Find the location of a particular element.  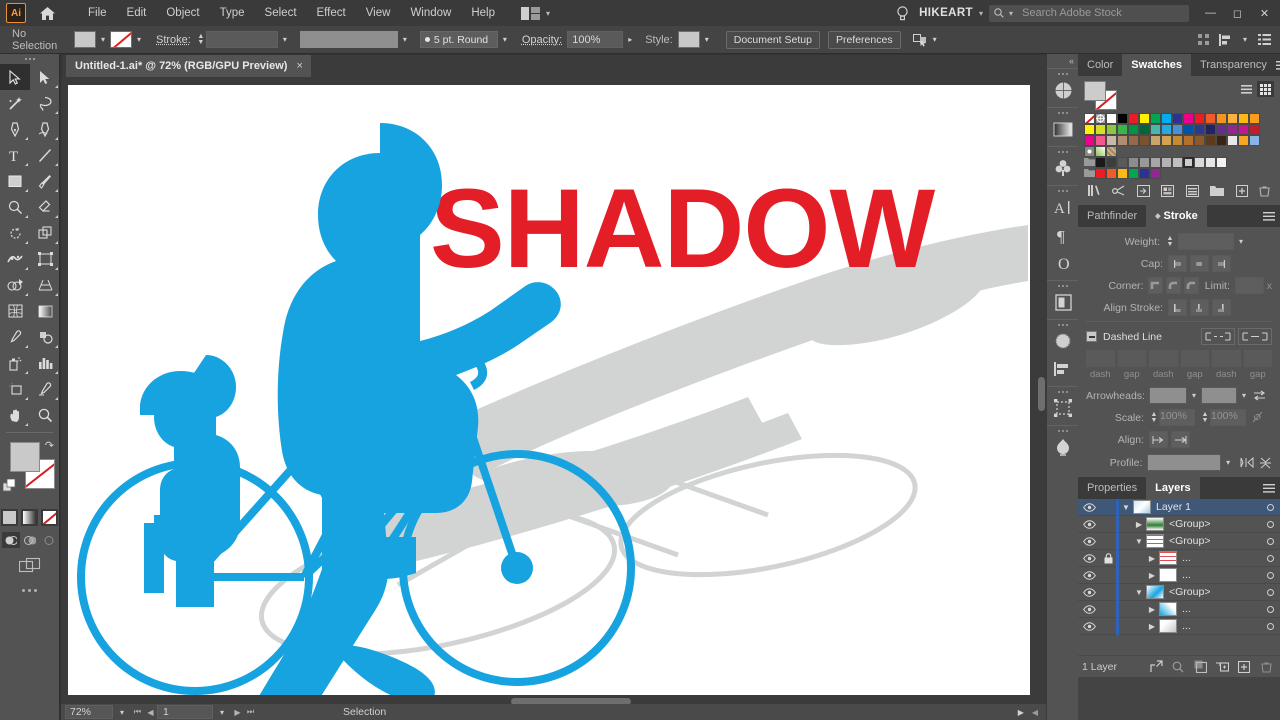

locate-object-icon is located at coordinates (1156, 667).